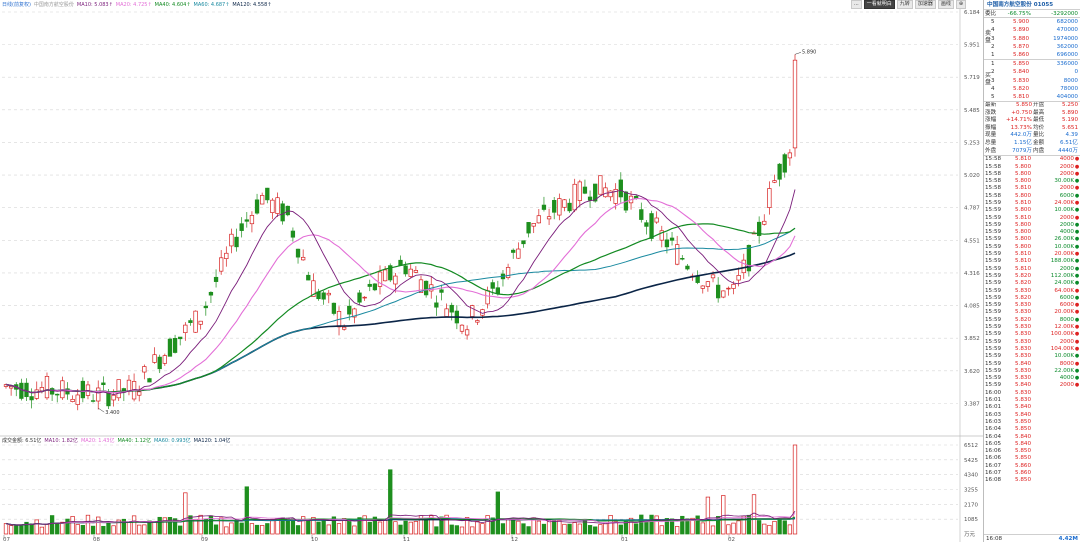 Image resolution: width=1080 pixels, height=542 pixels. Describe the element at coordinates (1032, 451) in the screenshot. I see `tick-row: 16:06 5.850` at that location.